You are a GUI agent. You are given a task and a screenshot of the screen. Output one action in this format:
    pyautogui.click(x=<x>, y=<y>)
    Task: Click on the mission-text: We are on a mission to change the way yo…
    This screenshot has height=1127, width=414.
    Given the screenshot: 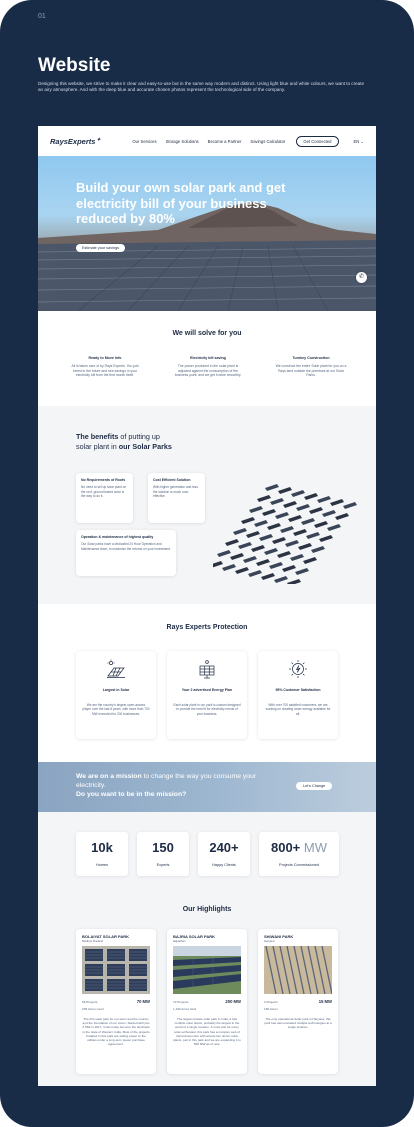 What is the action you would take?
    pyautogui.click(x=166, y=785)
    